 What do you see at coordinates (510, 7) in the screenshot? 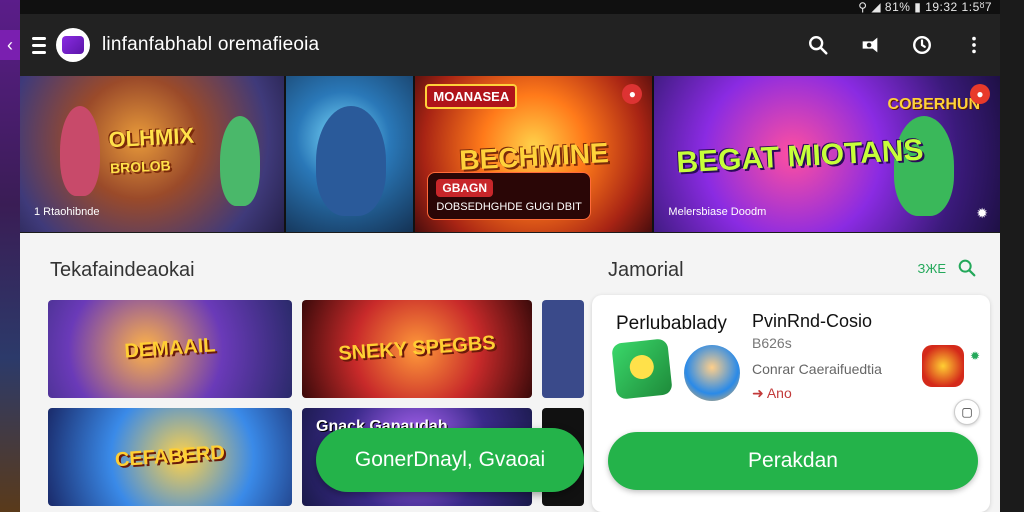
I see `status-bar: ⚲ ◢ 81% ▮ 19:32 1:5ᴽ7` at bounding box center [510, 7].